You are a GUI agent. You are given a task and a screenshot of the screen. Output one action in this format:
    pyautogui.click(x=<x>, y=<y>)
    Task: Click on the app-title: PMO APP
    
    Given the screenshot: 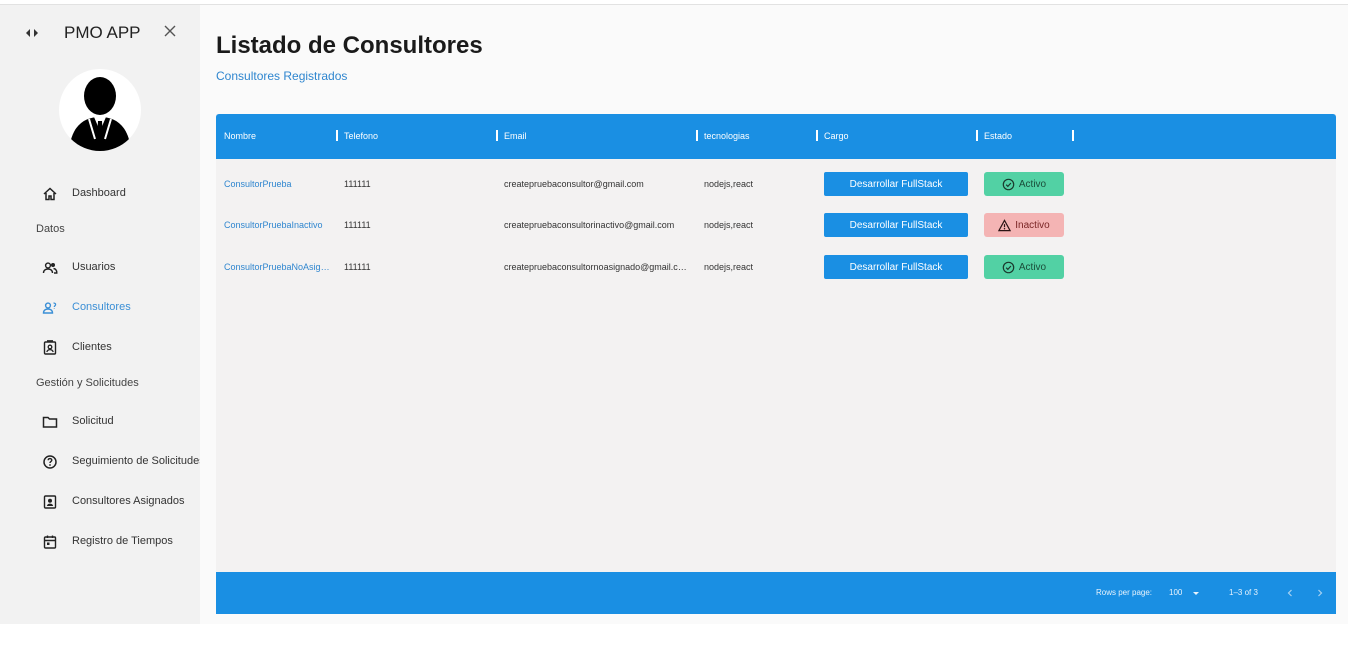 What is the action you would take?
    pyautogui.click(x=102, y=32)
    